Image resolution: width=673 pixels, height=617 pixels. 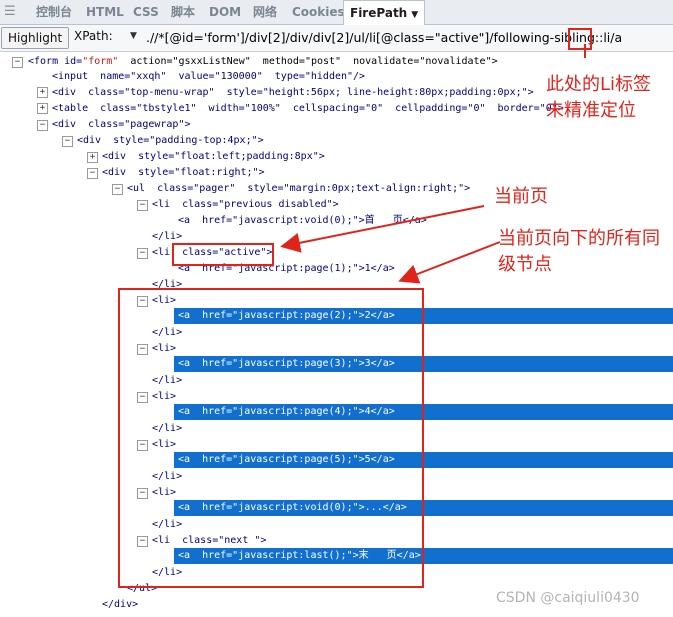 What do you see at coordinates (521, 196) in the screenshot?
I see `current-page-note: 当前页` at bounding box center [521, 196].